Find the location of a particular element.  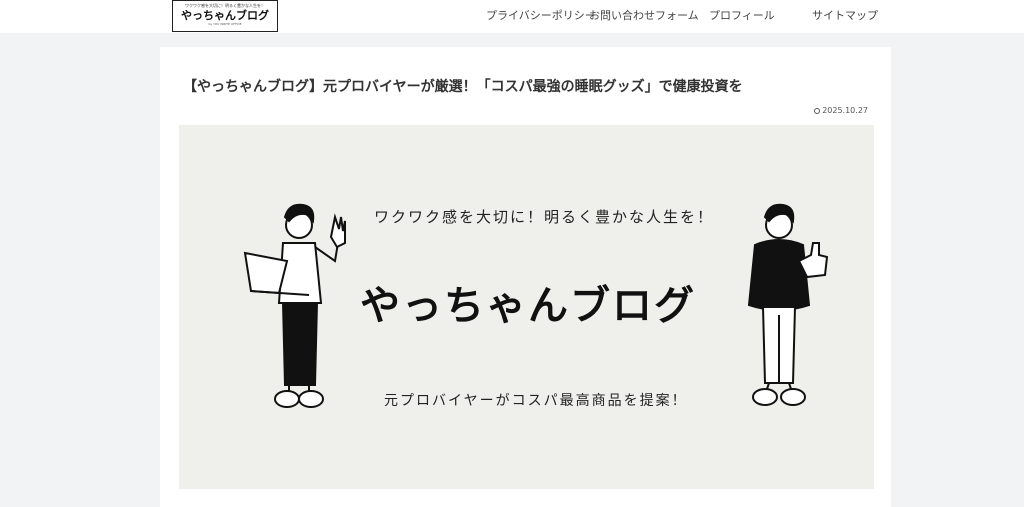

nav-profile: プロフィール is located at coordinates (742, 16).